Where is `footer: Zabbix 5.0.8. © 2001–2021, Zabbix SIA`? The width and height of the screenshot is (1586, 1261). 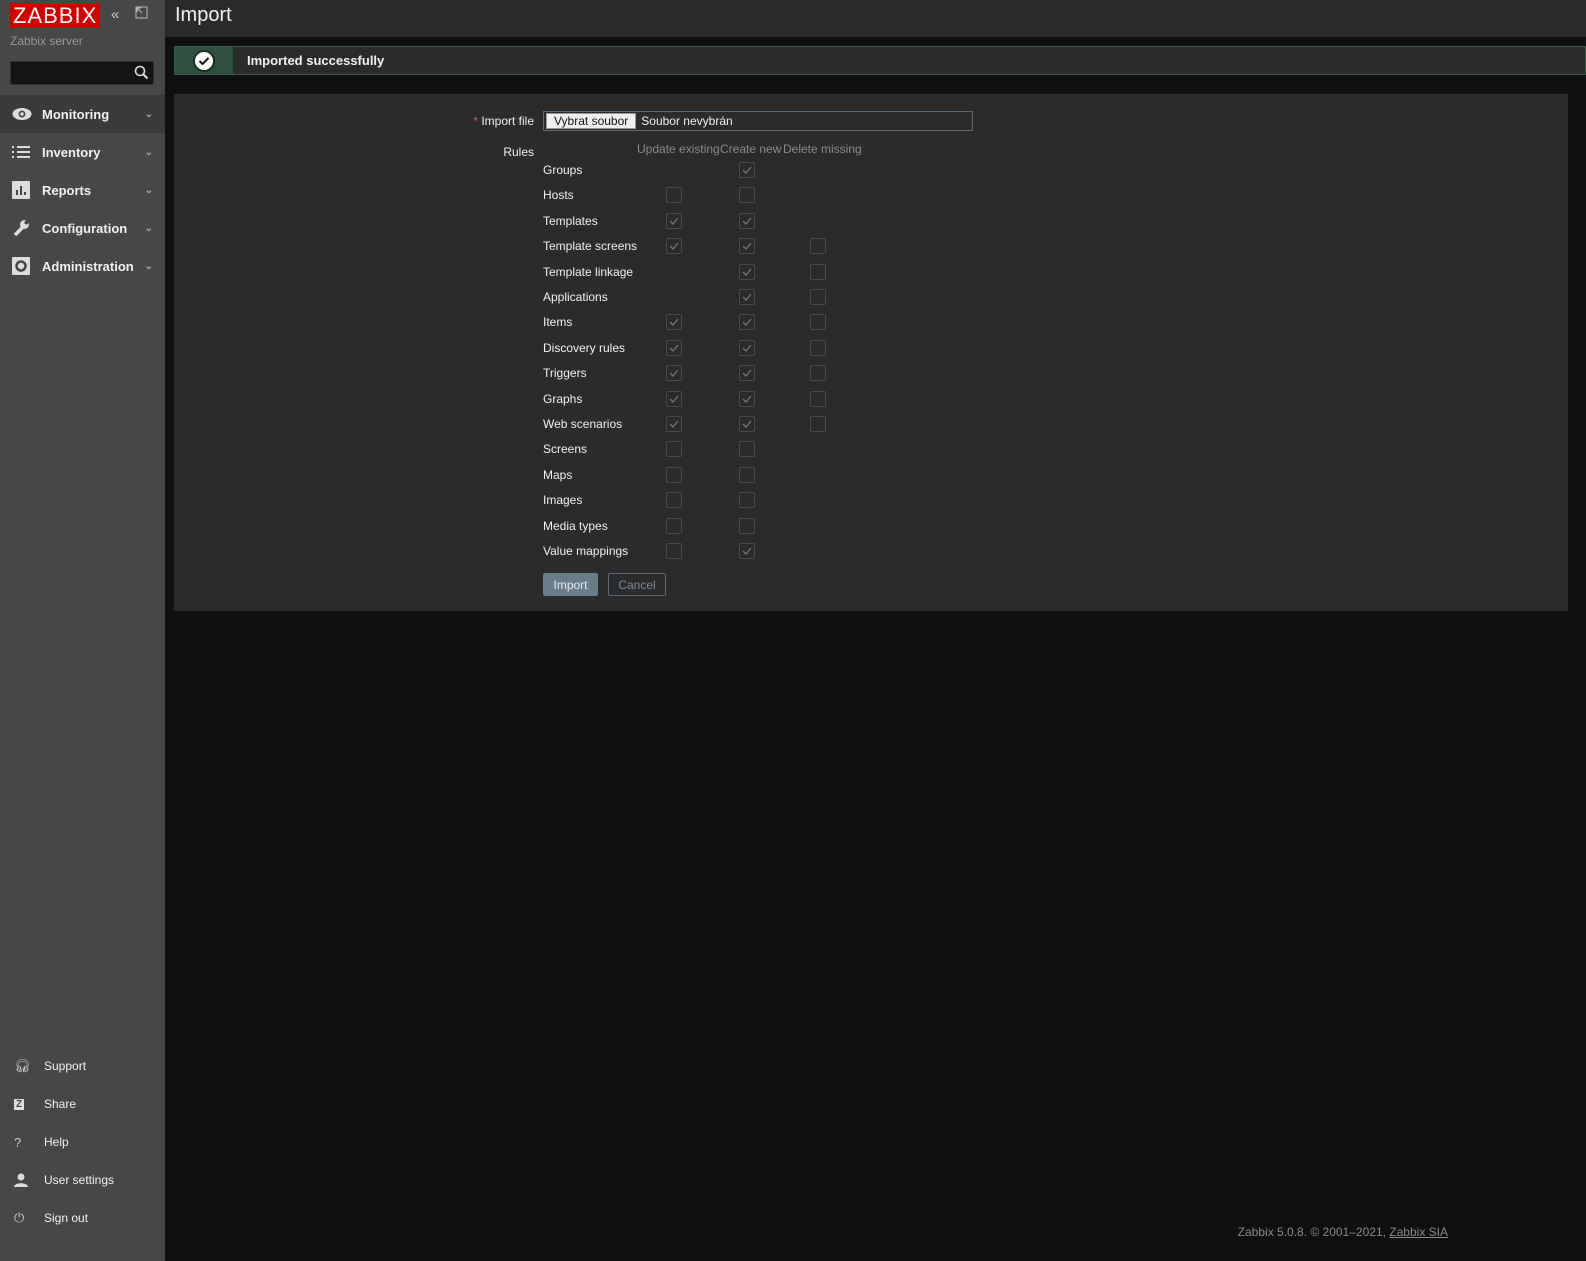 footer: Zabbix 5.0.8. © 2001–2021, Zabbix SIA is located at coordinates (1343, 1232).